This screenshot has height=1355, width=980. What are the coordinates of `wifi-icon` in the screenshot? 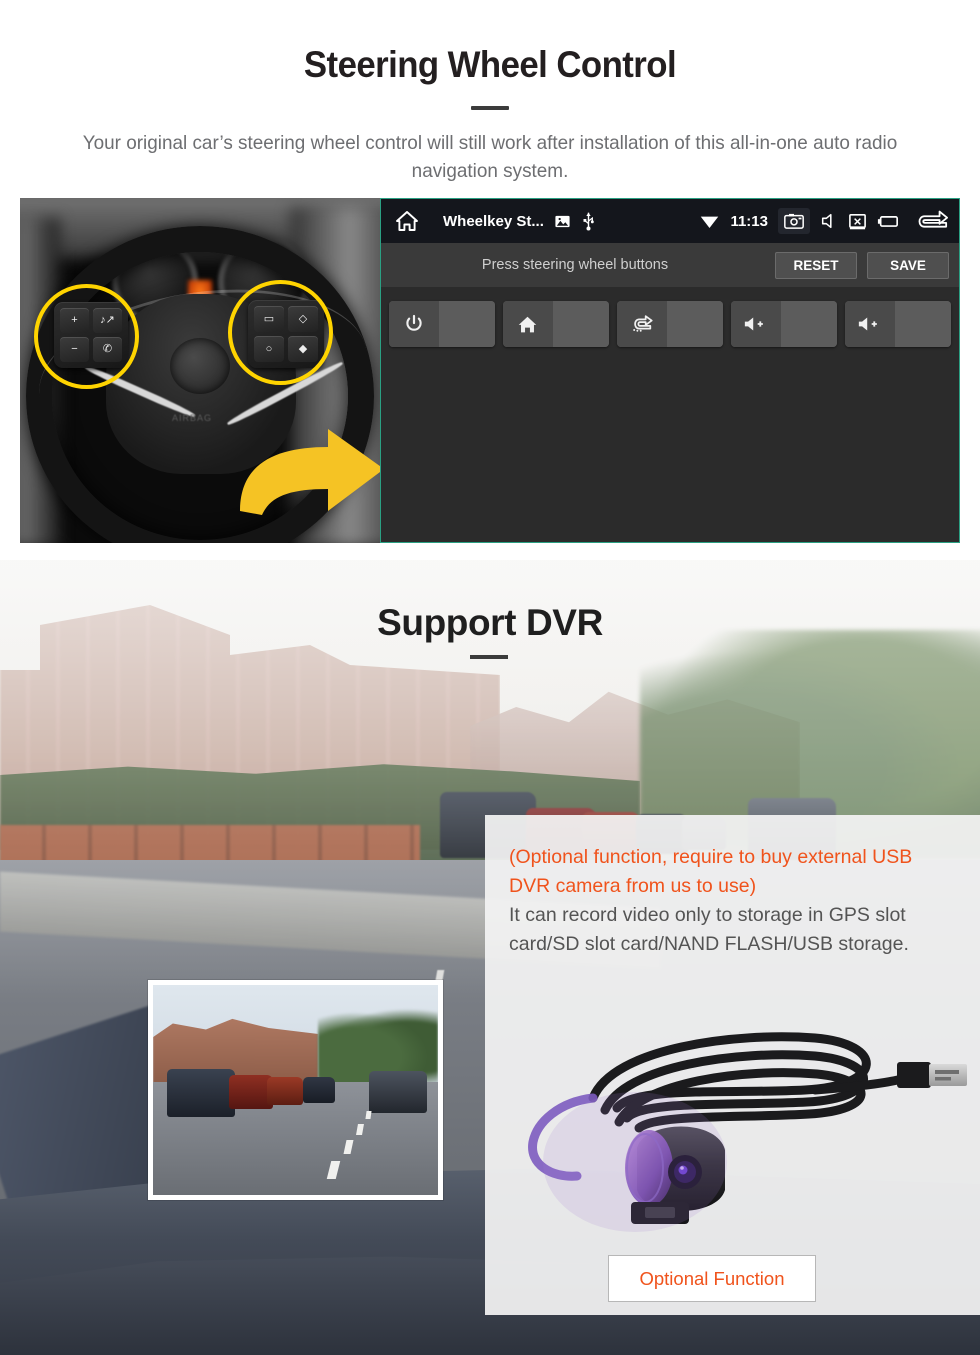 It's located at (709, 221).